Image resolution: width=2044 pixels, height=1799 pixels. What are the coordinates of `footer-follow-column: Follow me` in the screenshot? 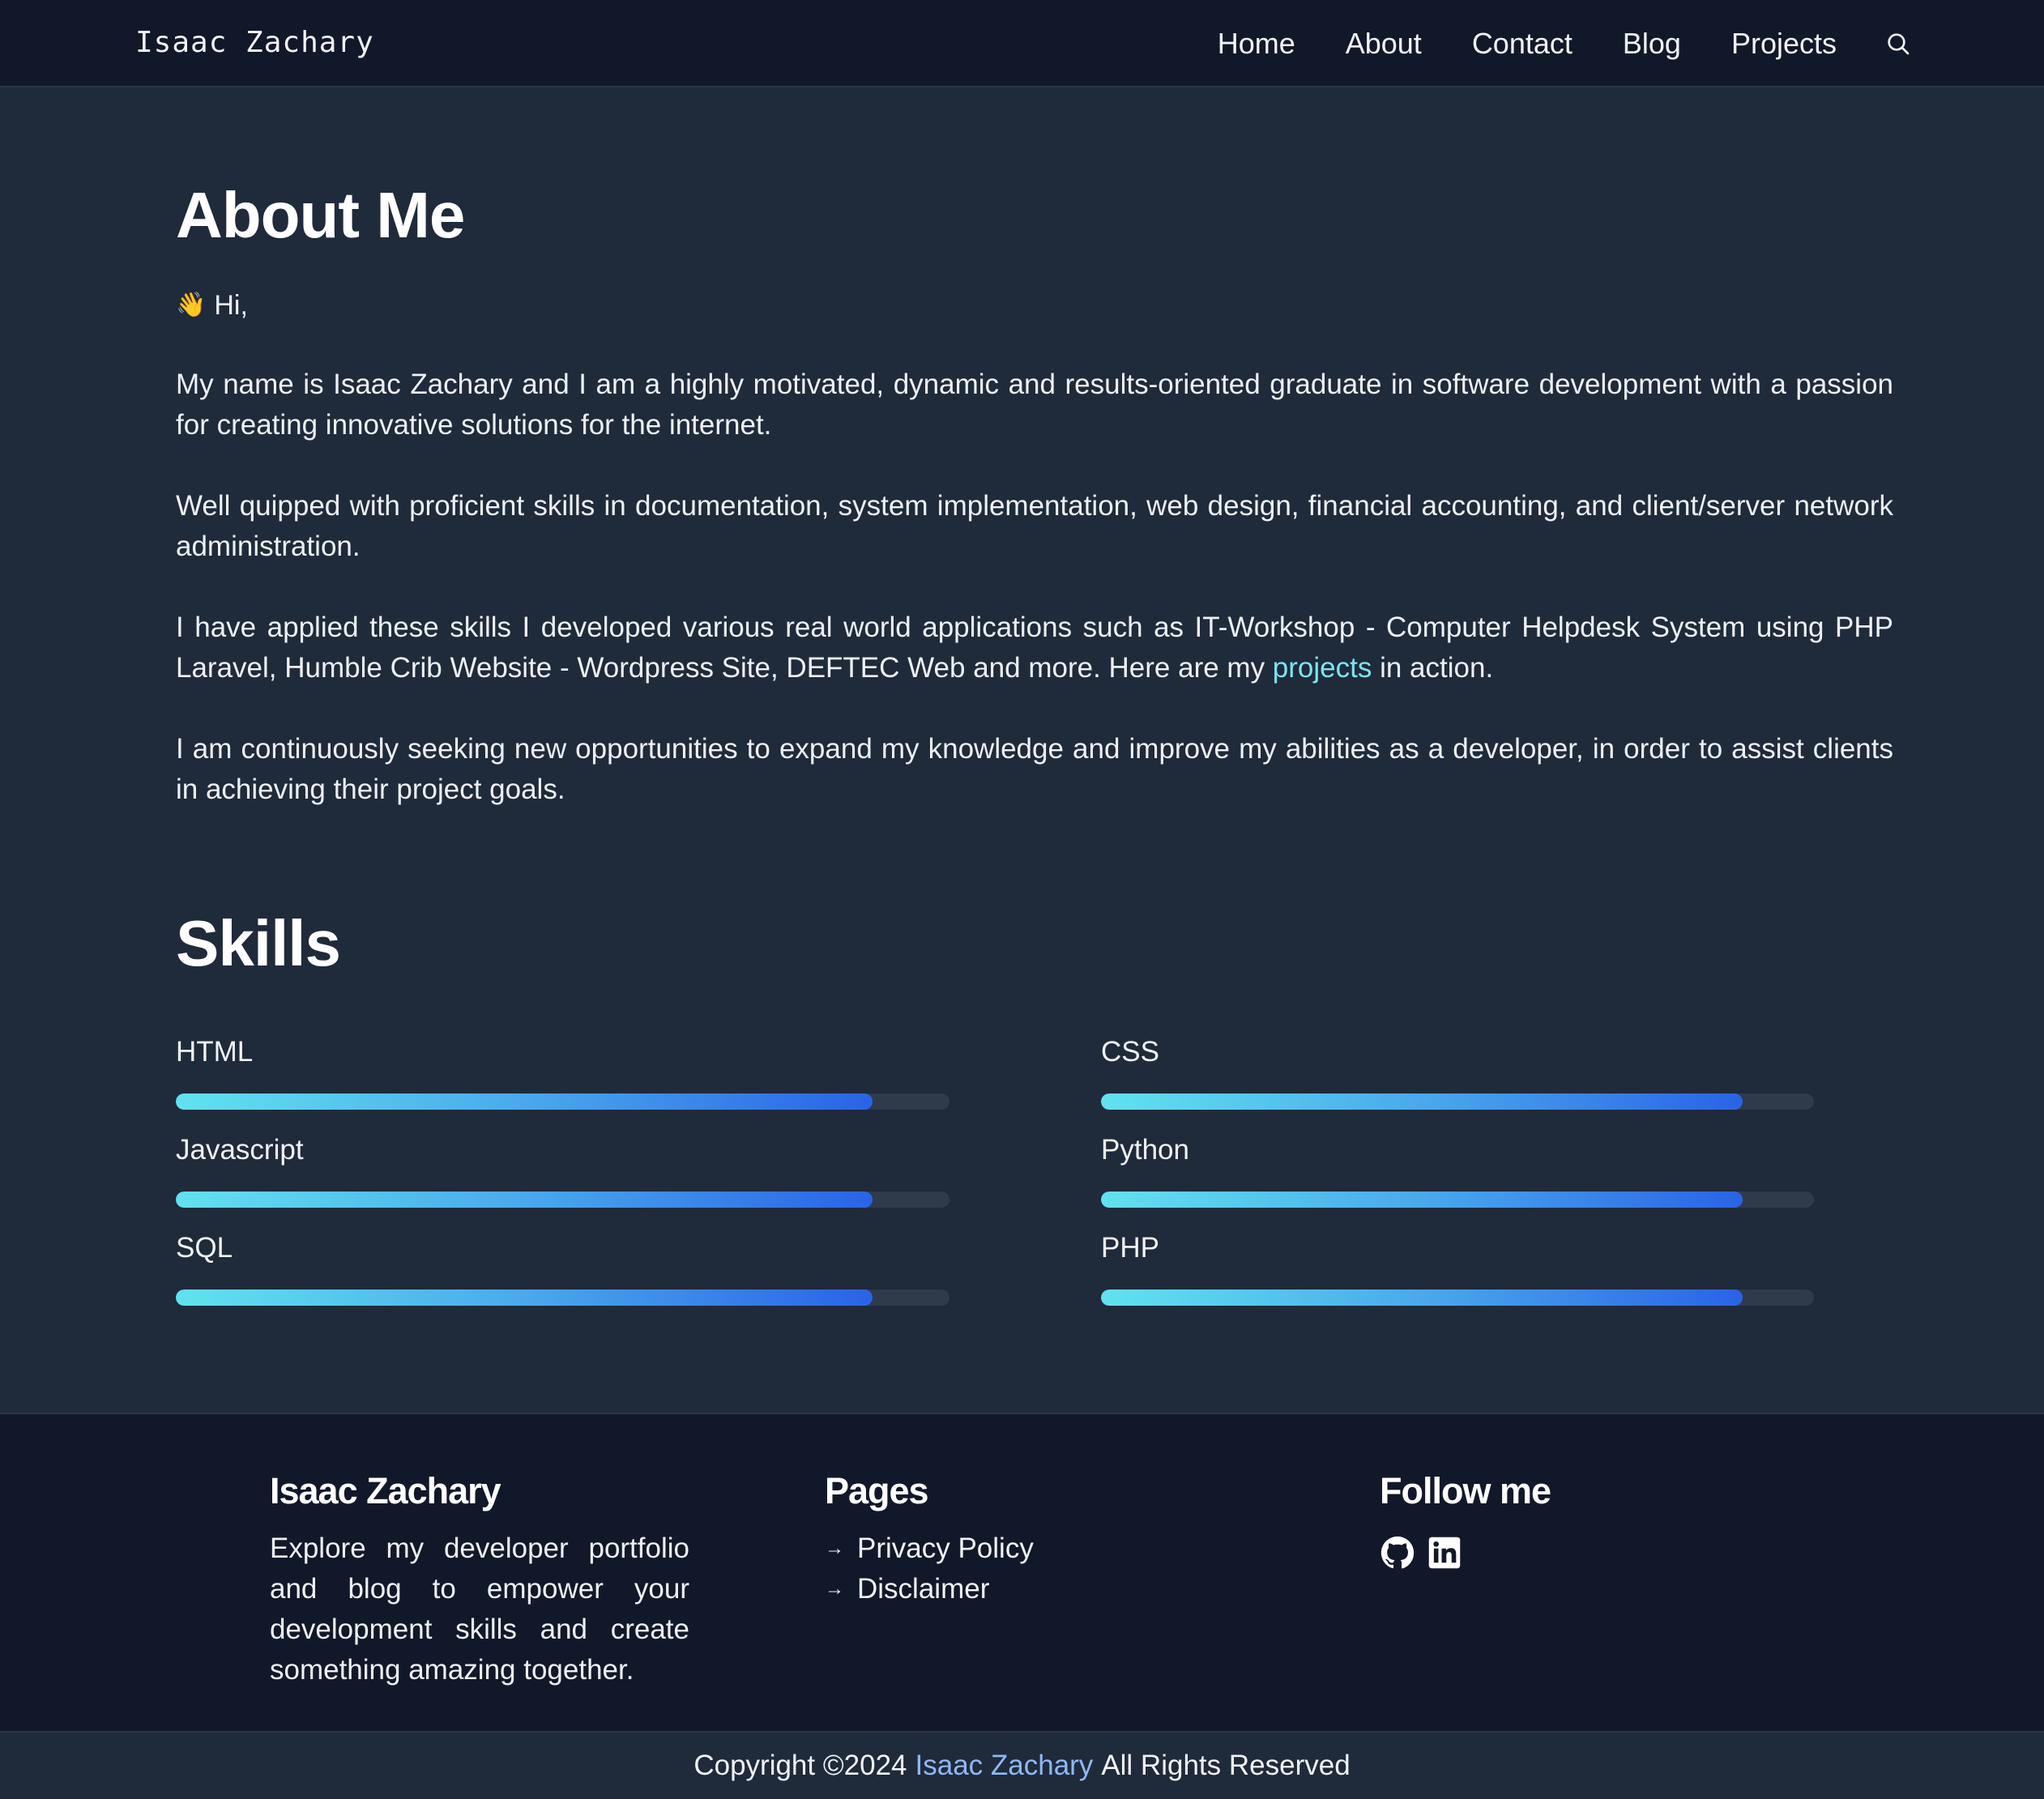 It's located at (1582, 1520).